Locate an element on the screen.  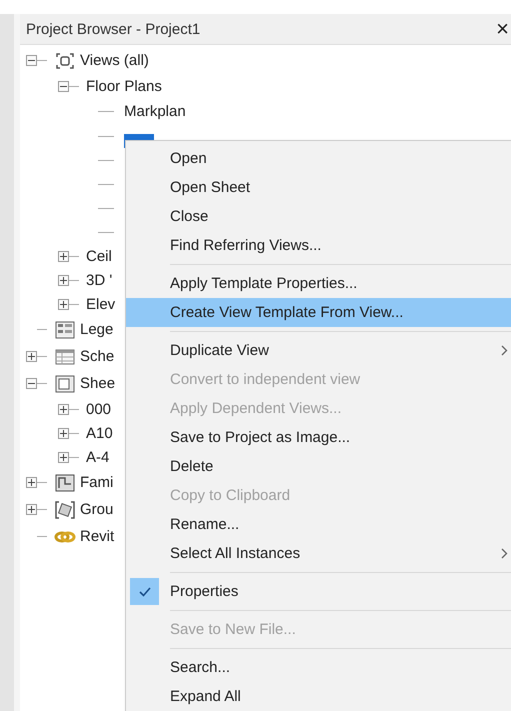
menu-item: Properties is located at coordinates (318, 591).